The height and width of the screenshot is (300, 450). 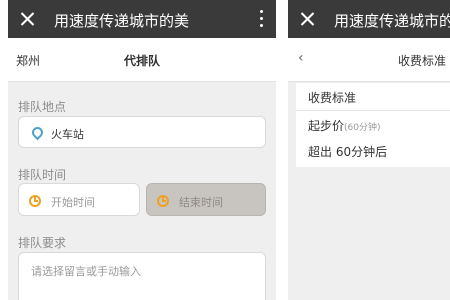 I want to click on start-time-field: 开始时间, so click(x=79, y=199).